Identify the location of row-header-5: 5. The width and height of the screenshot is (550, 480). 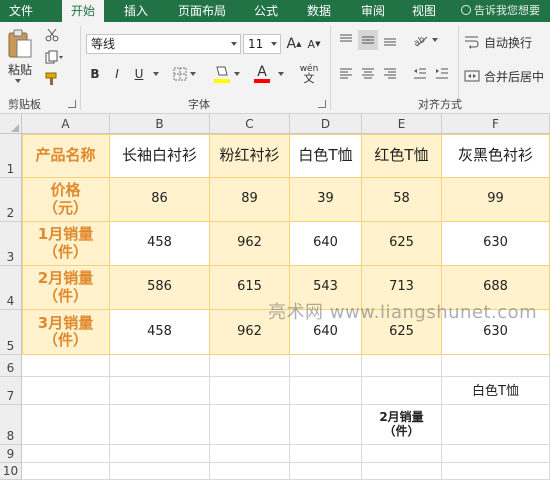
(11, 332).